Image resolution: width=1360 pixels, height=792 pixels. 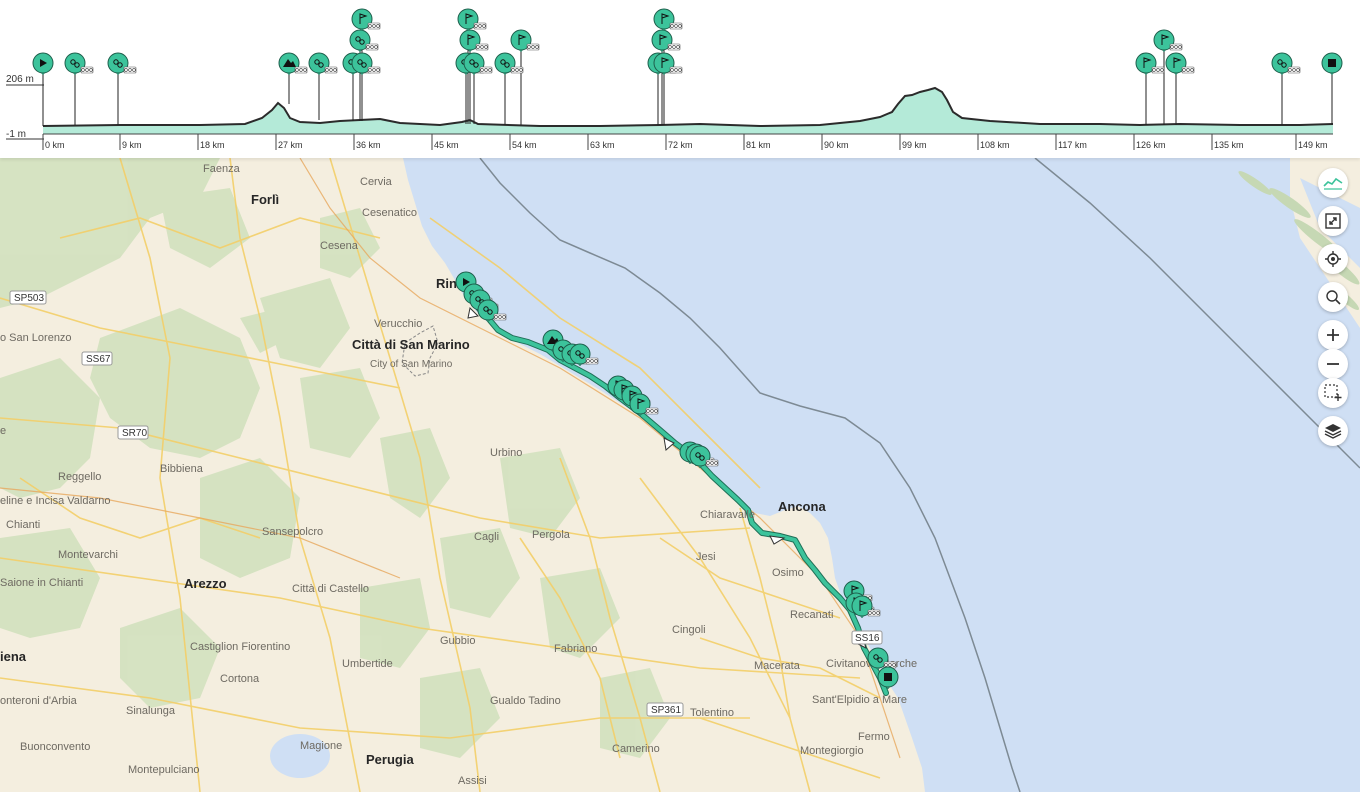 I want to click on layers-button, so click(x=1333, y=431).